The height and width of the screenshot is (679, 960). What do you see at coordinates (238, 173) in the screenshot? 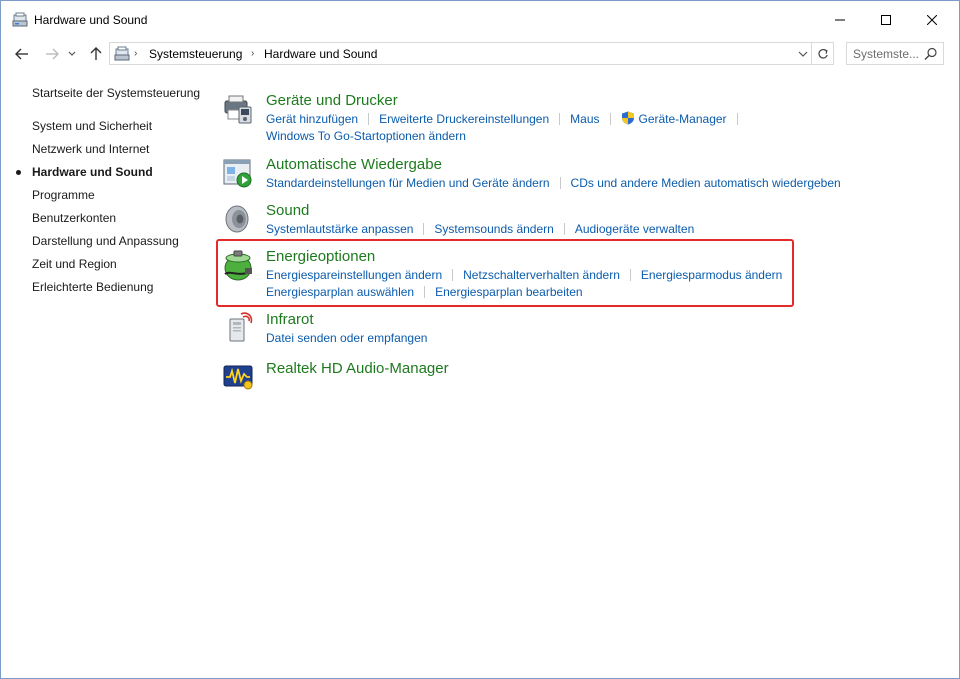
I see `autoplay-icon` at bounding box center [238, 173].